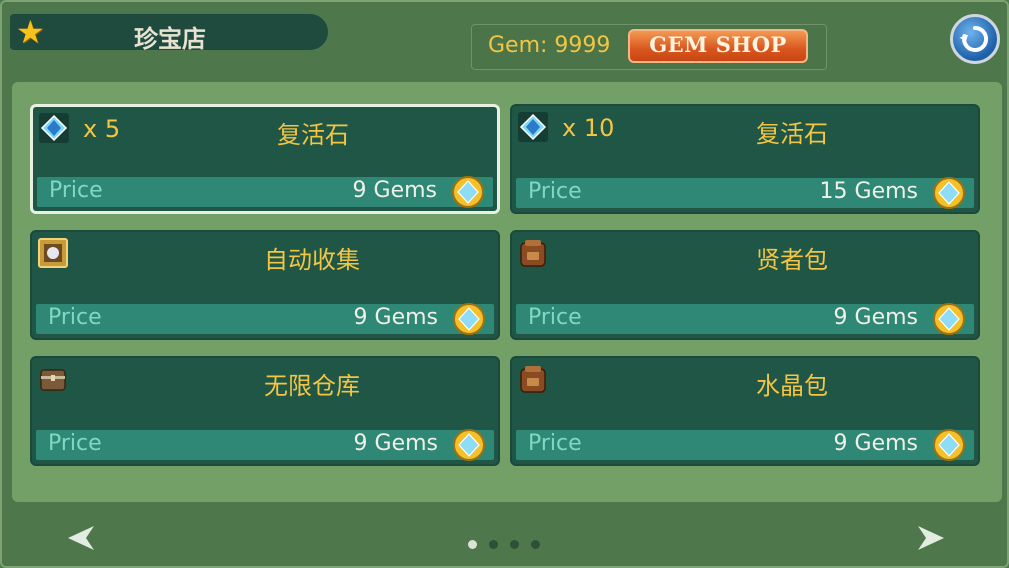 Image resolution: width=1009 pixels, height=568 pixels. What do you see at coordinates (745, 193) in the screenshot?
I see `price-bar: Price 15 Gems` at bounding box center [745, 193].